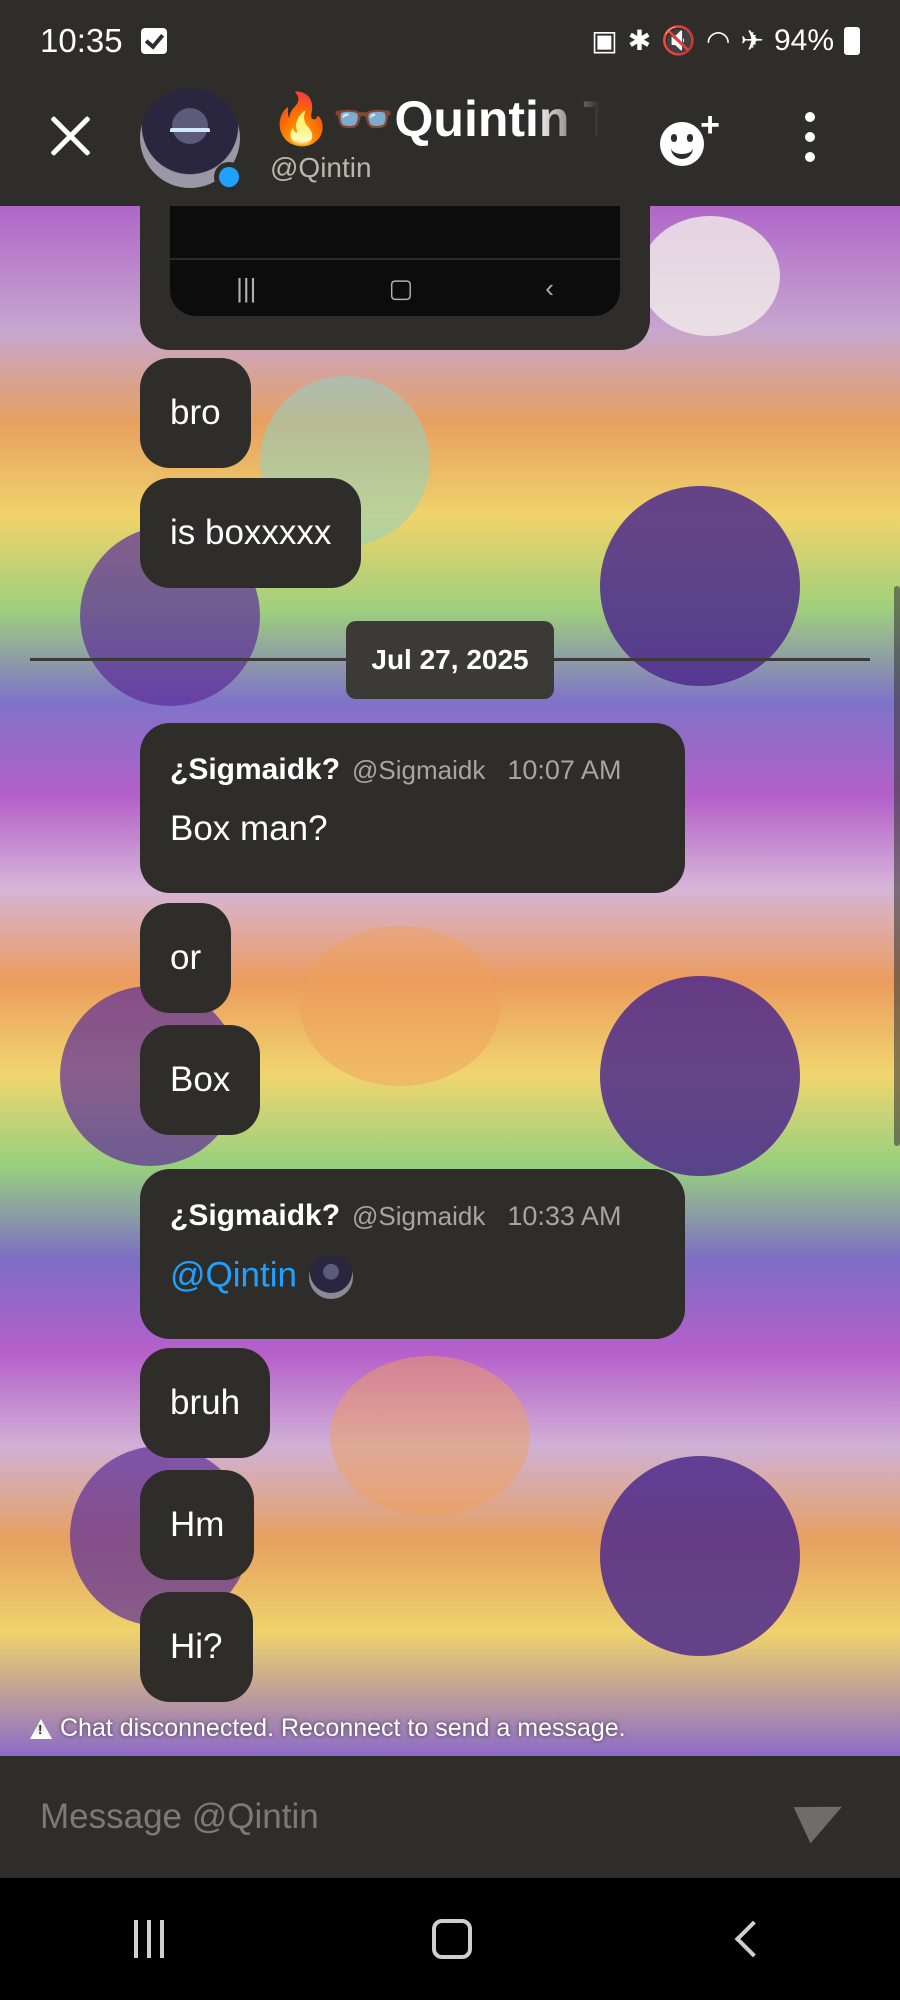  Describe the element at coordinates (604, 40) in the screenshot. I see `battery-saver-icon: ▣` at that location.